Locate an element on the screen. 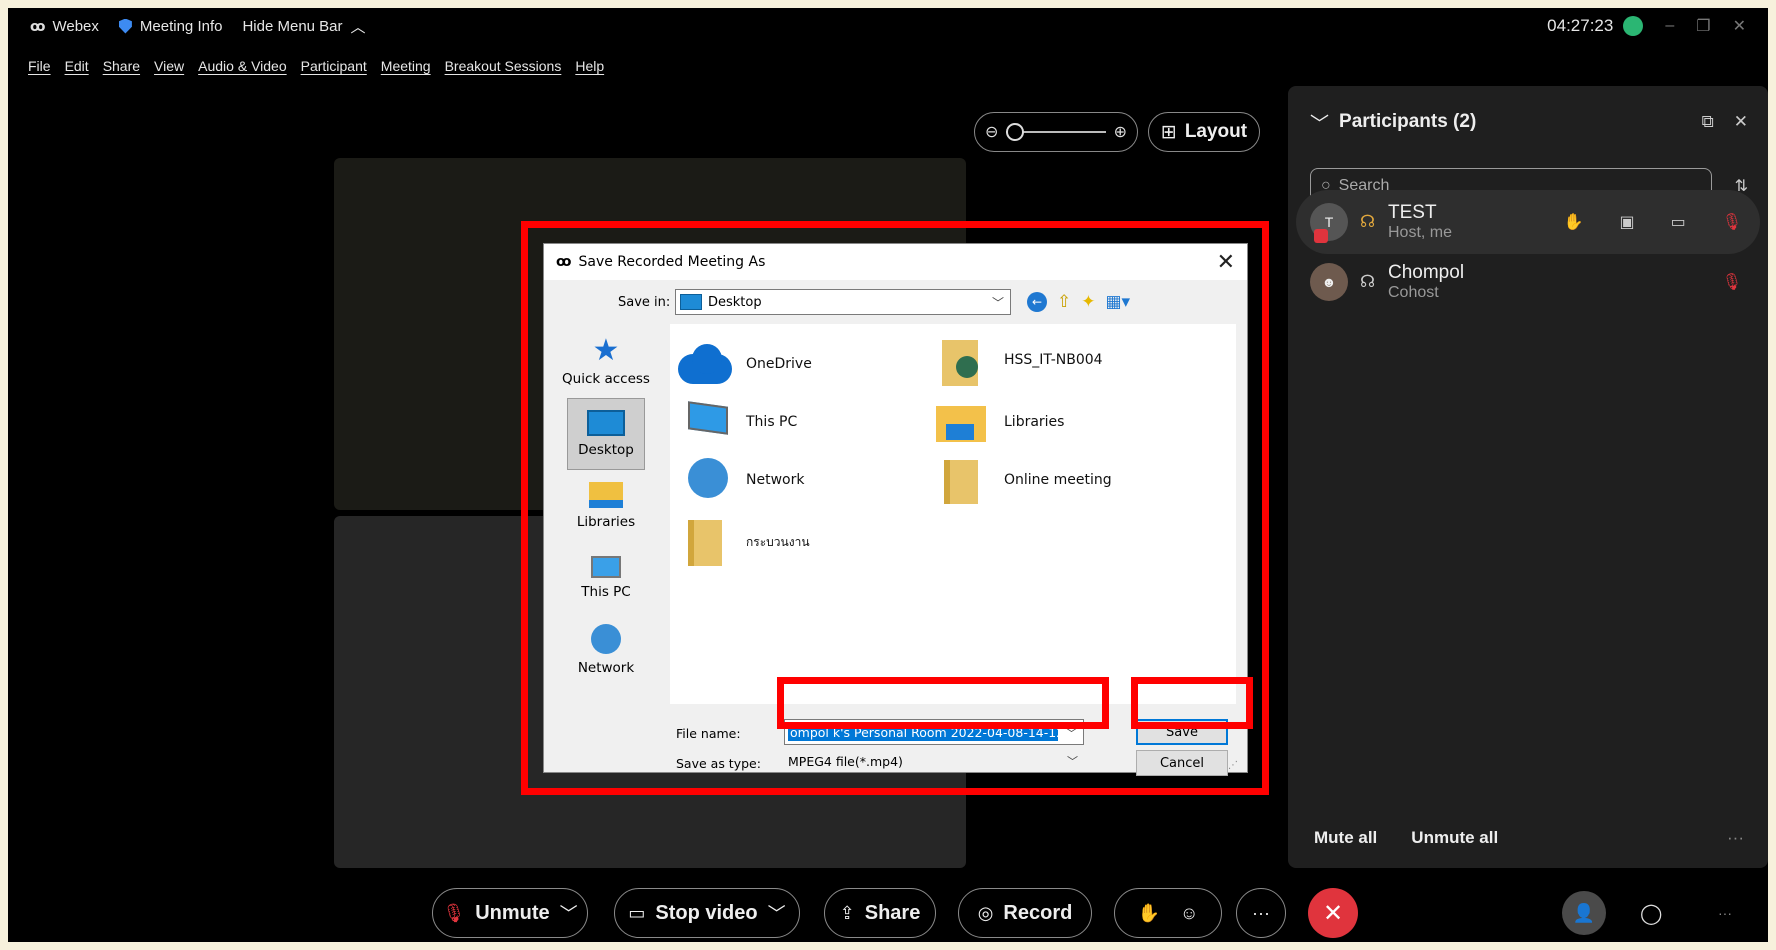 The width and height of the screenshot is (1776, 950). webex-logo-icon: ꝏ is located at coordinates (38, 25).